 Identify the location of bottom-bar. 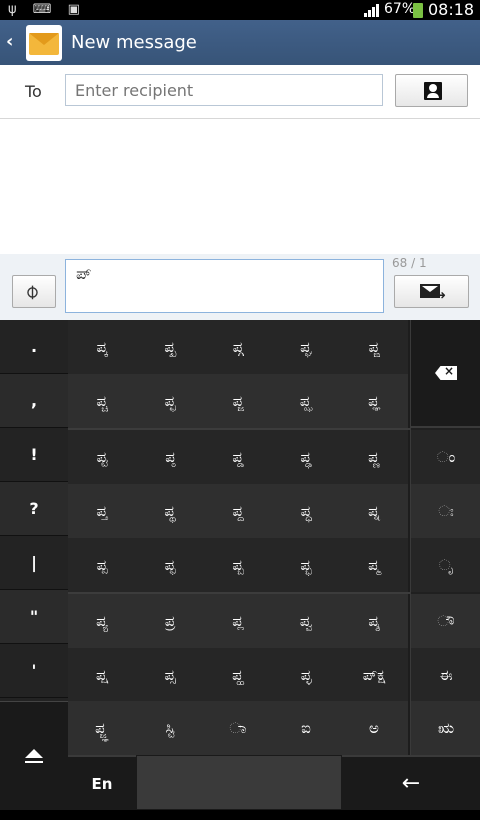
(240, 815).